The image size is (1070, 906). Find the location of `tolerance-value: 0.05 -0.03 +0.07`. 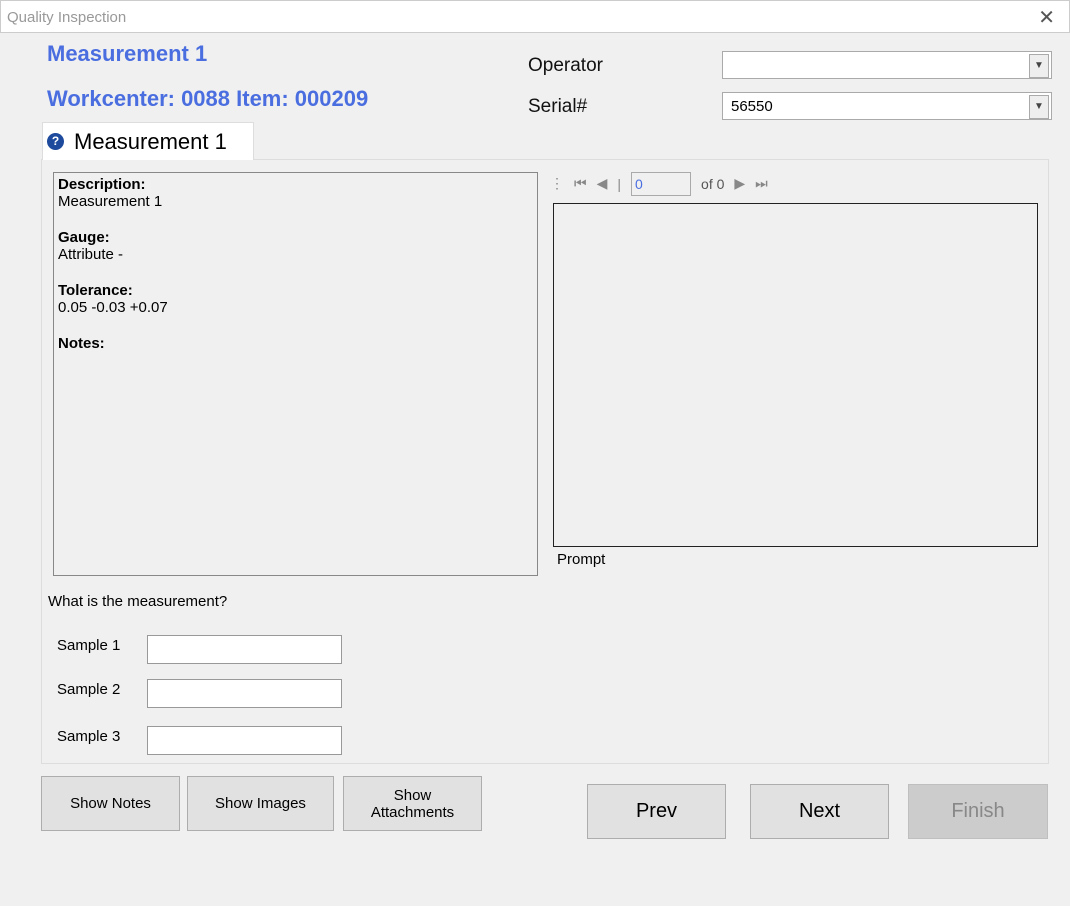

tolerance-value: 0.05 -0.03 +0.07 is located at coordinates (113, 307).